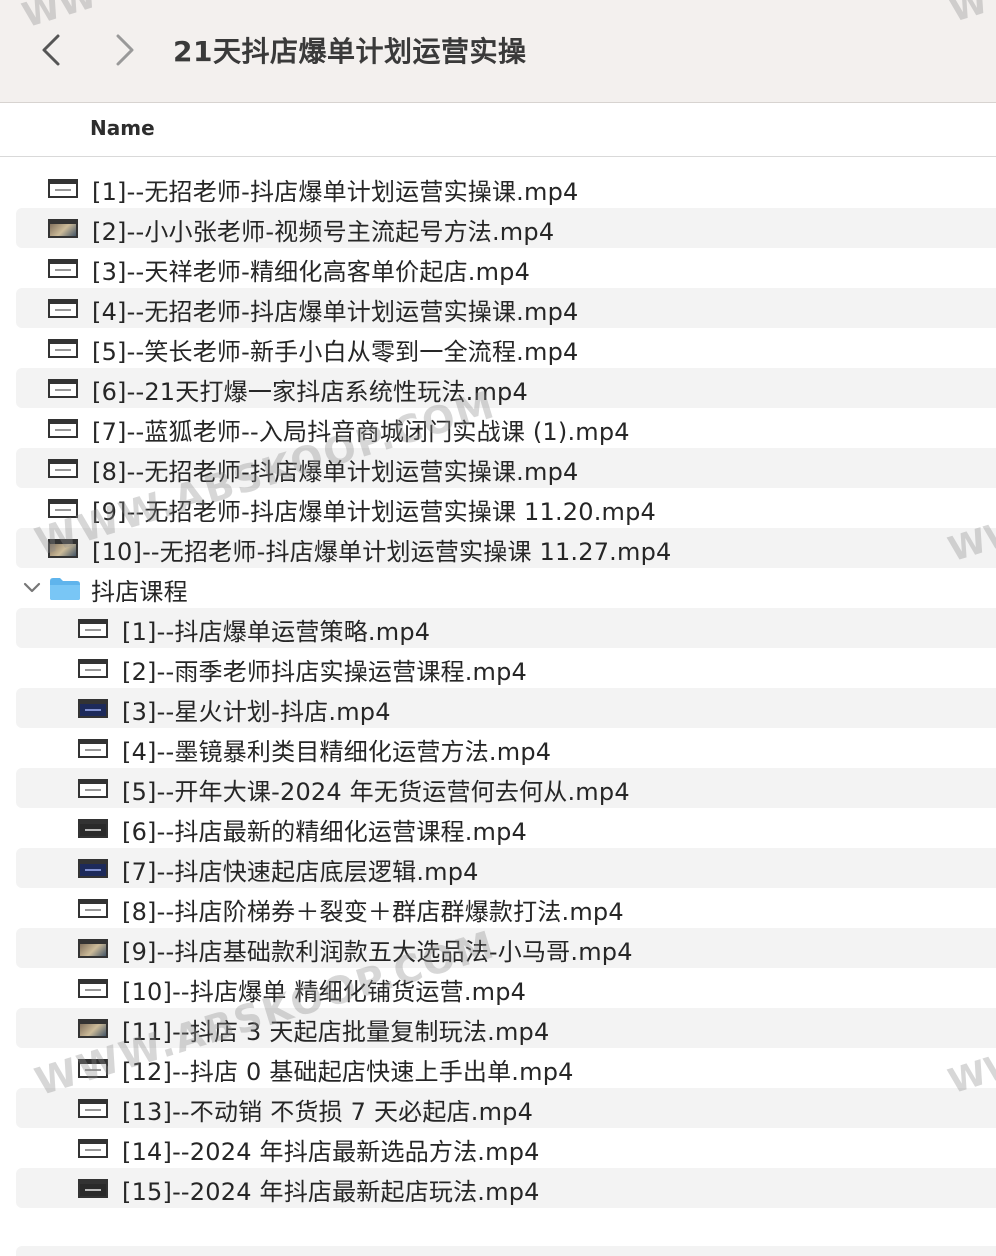 The width and height of the screenshot is (996, 1256). I want to click on file-name: [3]--星火计划-抖店.mp4, so click(256, 712).